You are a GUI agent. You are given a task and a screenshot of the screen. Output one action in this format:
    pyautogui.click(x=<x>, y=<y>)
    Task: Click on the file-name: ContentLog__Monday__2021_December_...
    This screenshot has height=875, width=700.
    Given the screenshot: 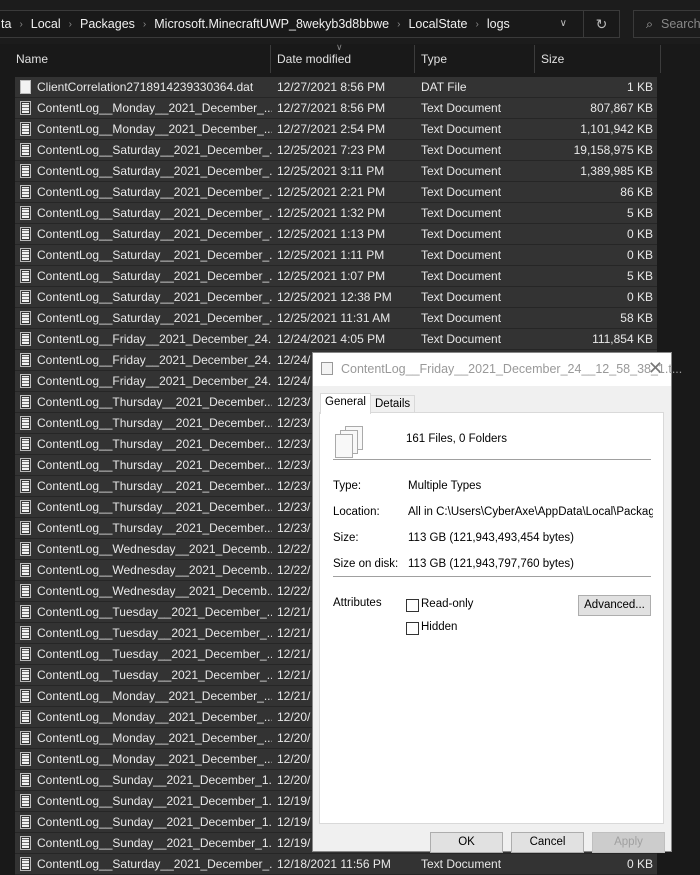 What is the action you would take?
    pyautogui.click(x=154, y=717)
    